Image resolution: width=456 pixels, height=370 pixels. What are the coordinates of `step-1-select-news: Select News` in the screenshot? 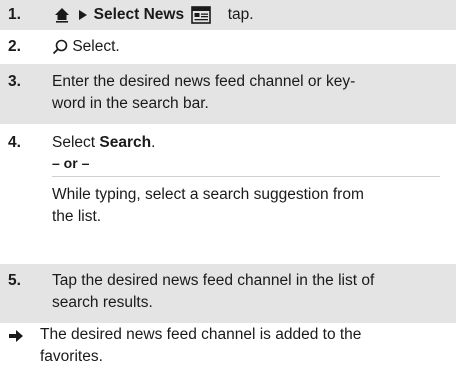 It's located at (139, 14).